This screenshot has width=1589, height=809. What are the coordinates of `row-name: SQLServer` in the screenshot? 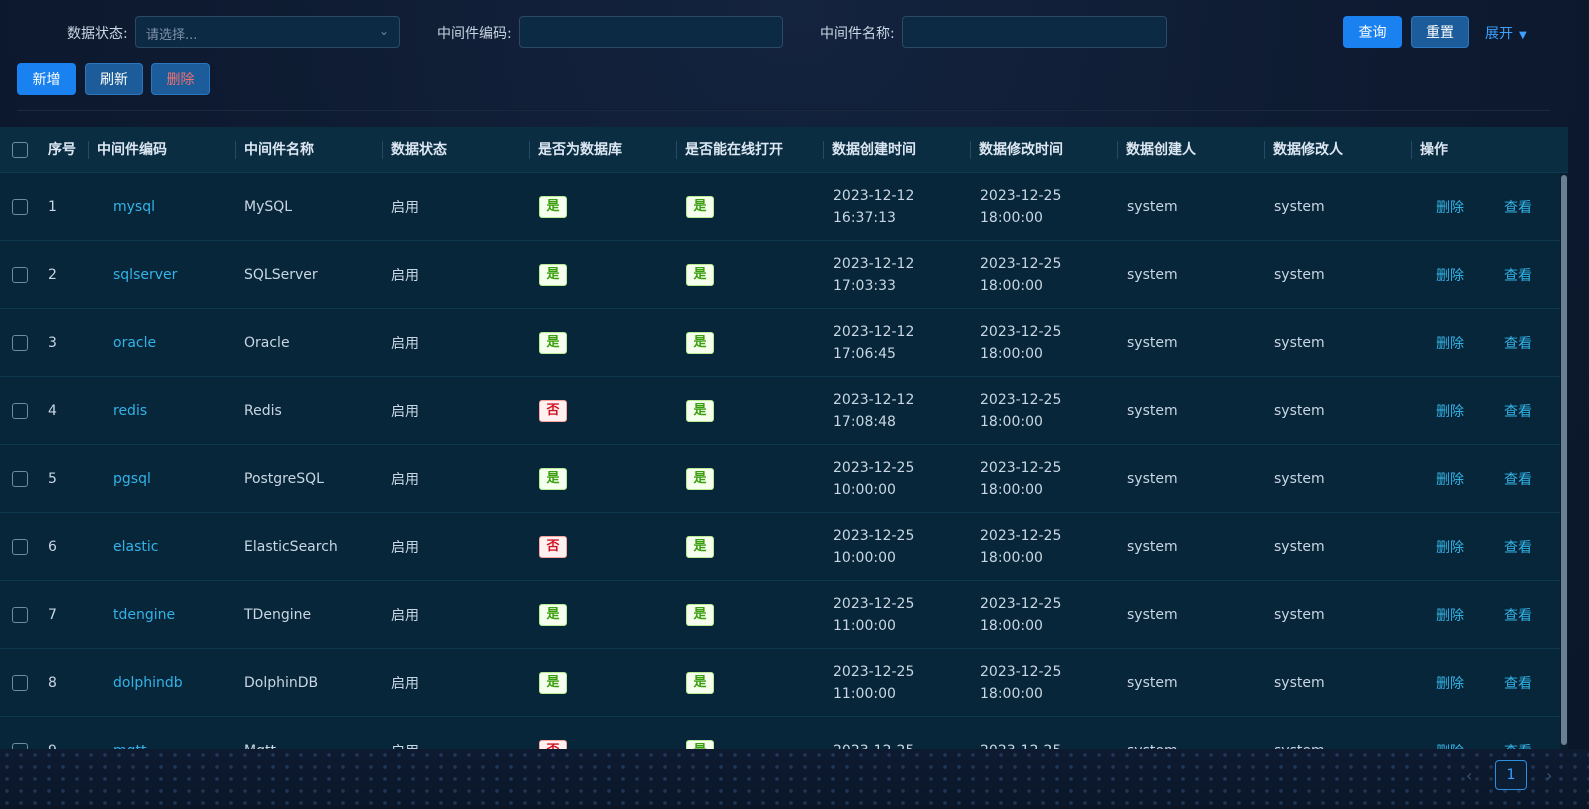 It's located at (281, 275).